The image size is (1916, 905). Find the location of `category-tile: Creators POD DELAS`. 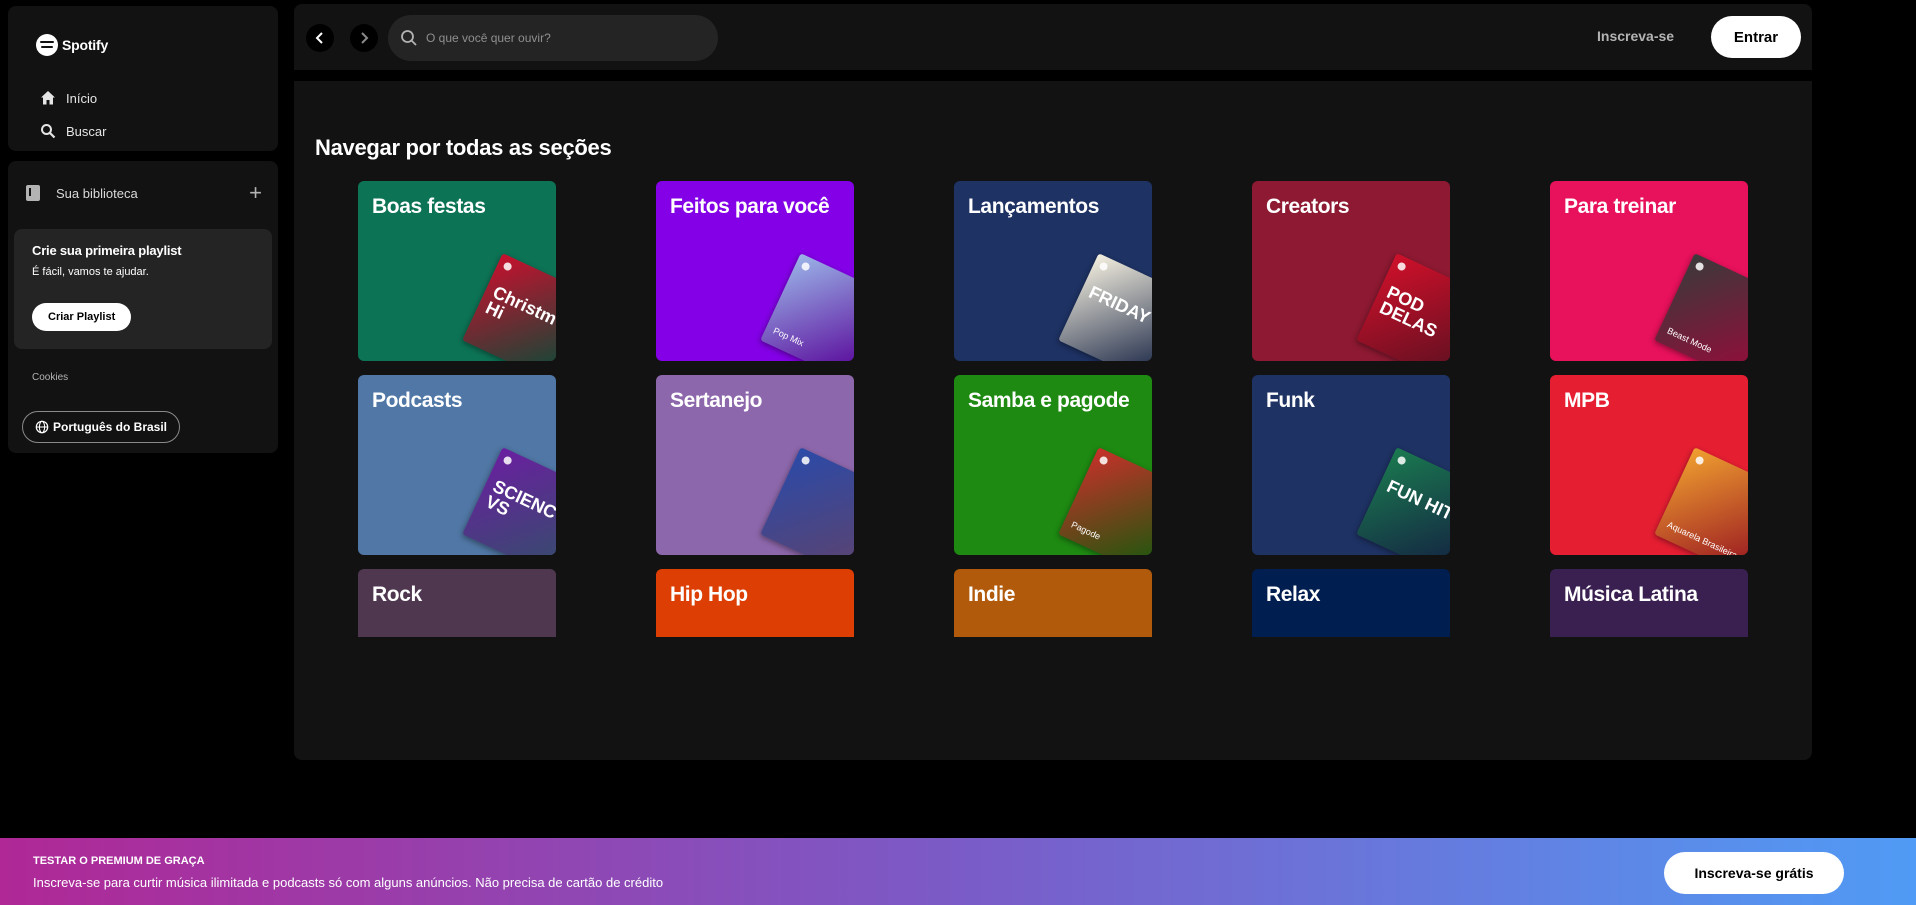

category-tile: Creators POD DELAS is located at coordinates (1351, 271).